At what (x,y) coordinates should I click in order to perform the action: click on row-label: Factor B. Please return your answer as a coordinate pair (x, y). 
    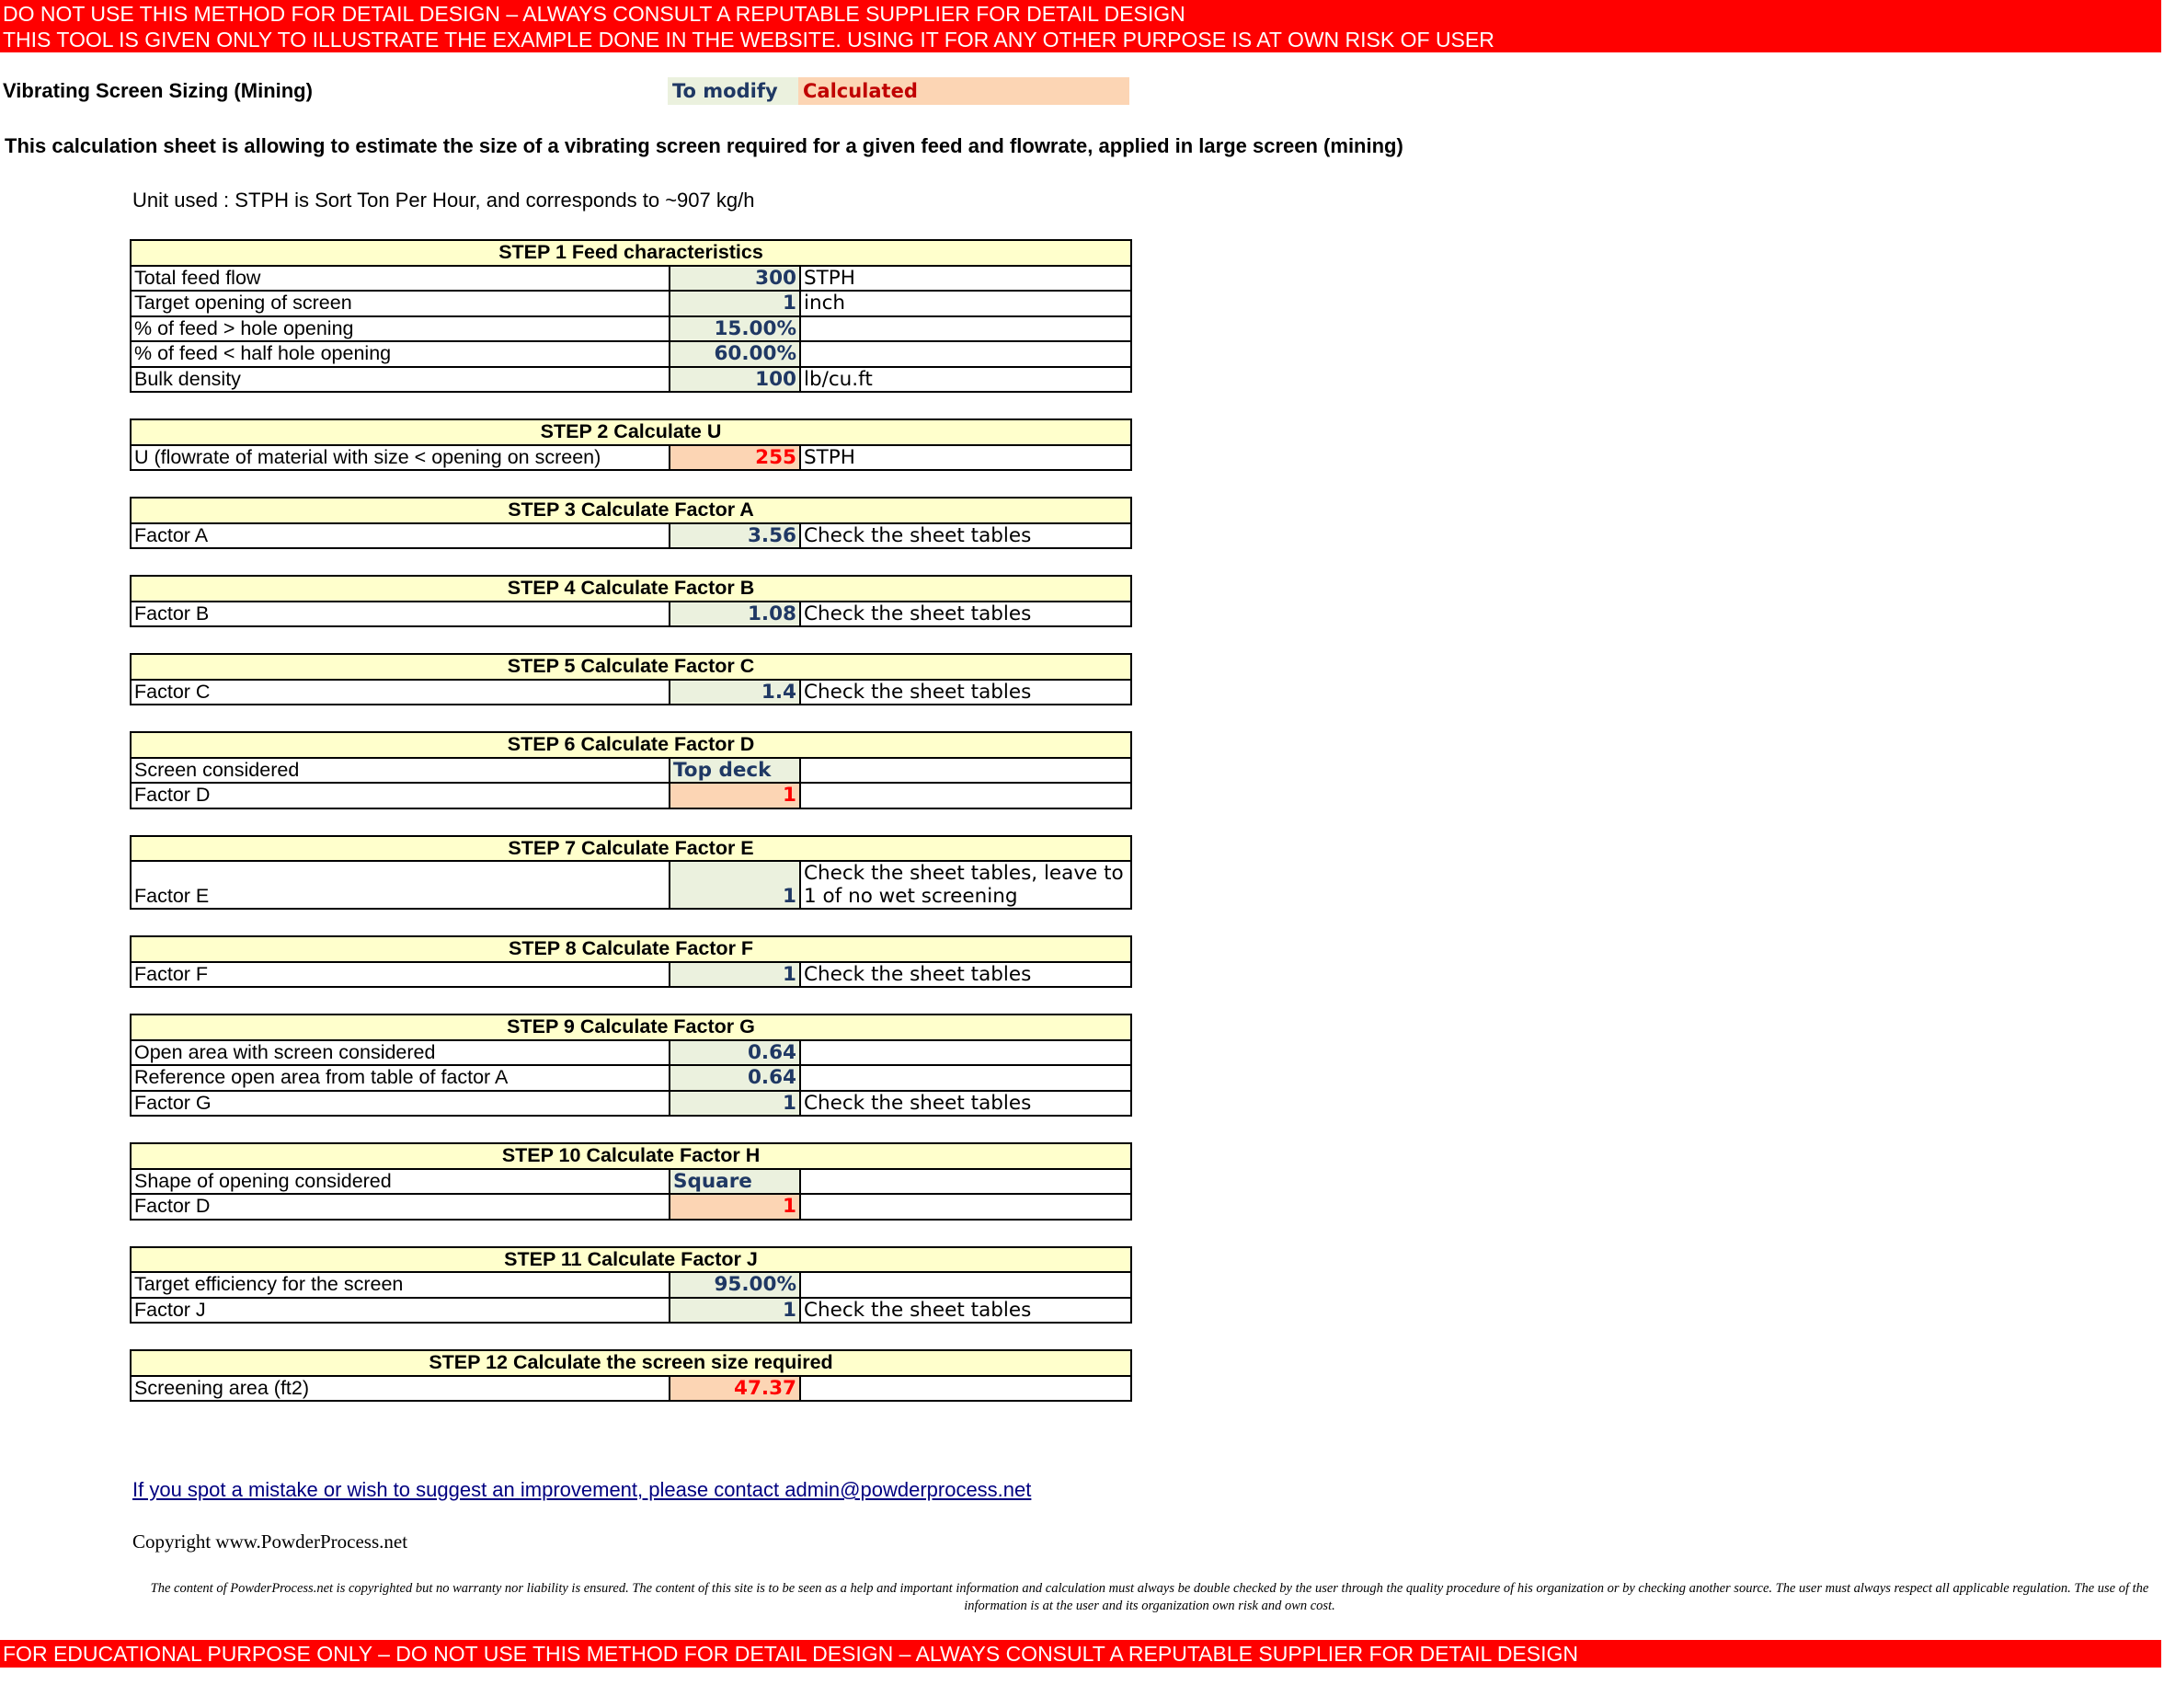
    Looking at the image, I should click on (400, 613).